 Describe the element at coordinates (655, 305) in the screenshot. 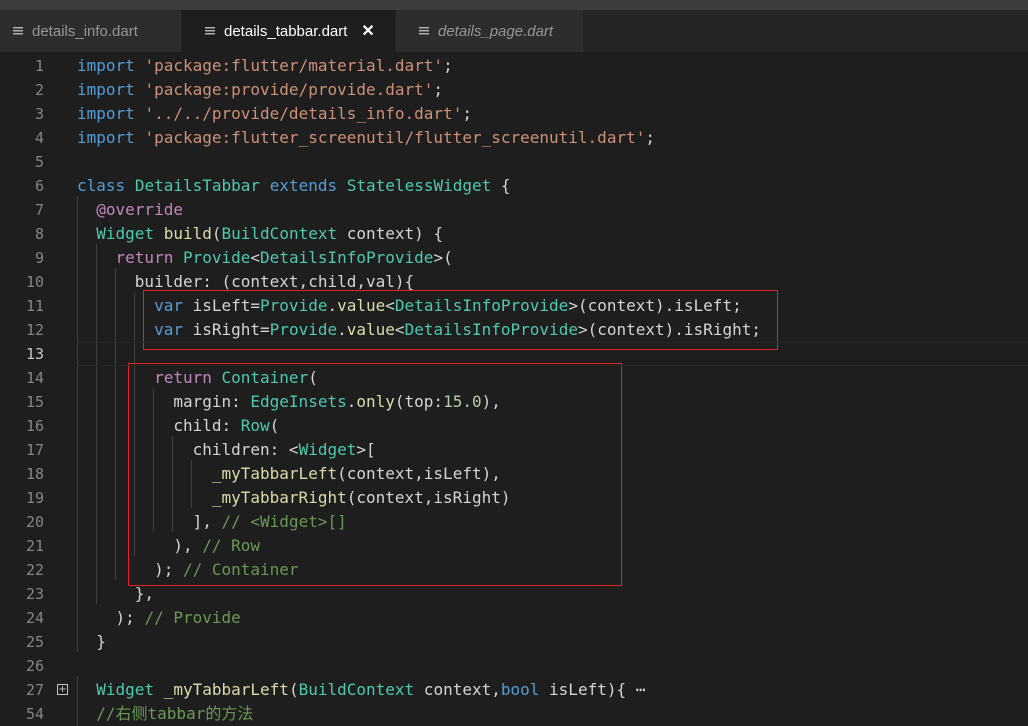

I see `code-token: >(context).isLeft;` at that location.